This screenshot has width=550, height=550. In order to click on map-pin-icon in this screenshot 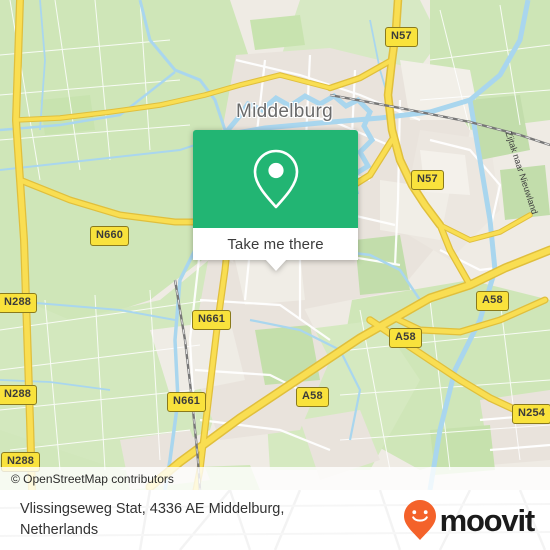, I will do `click(275, 179)`.